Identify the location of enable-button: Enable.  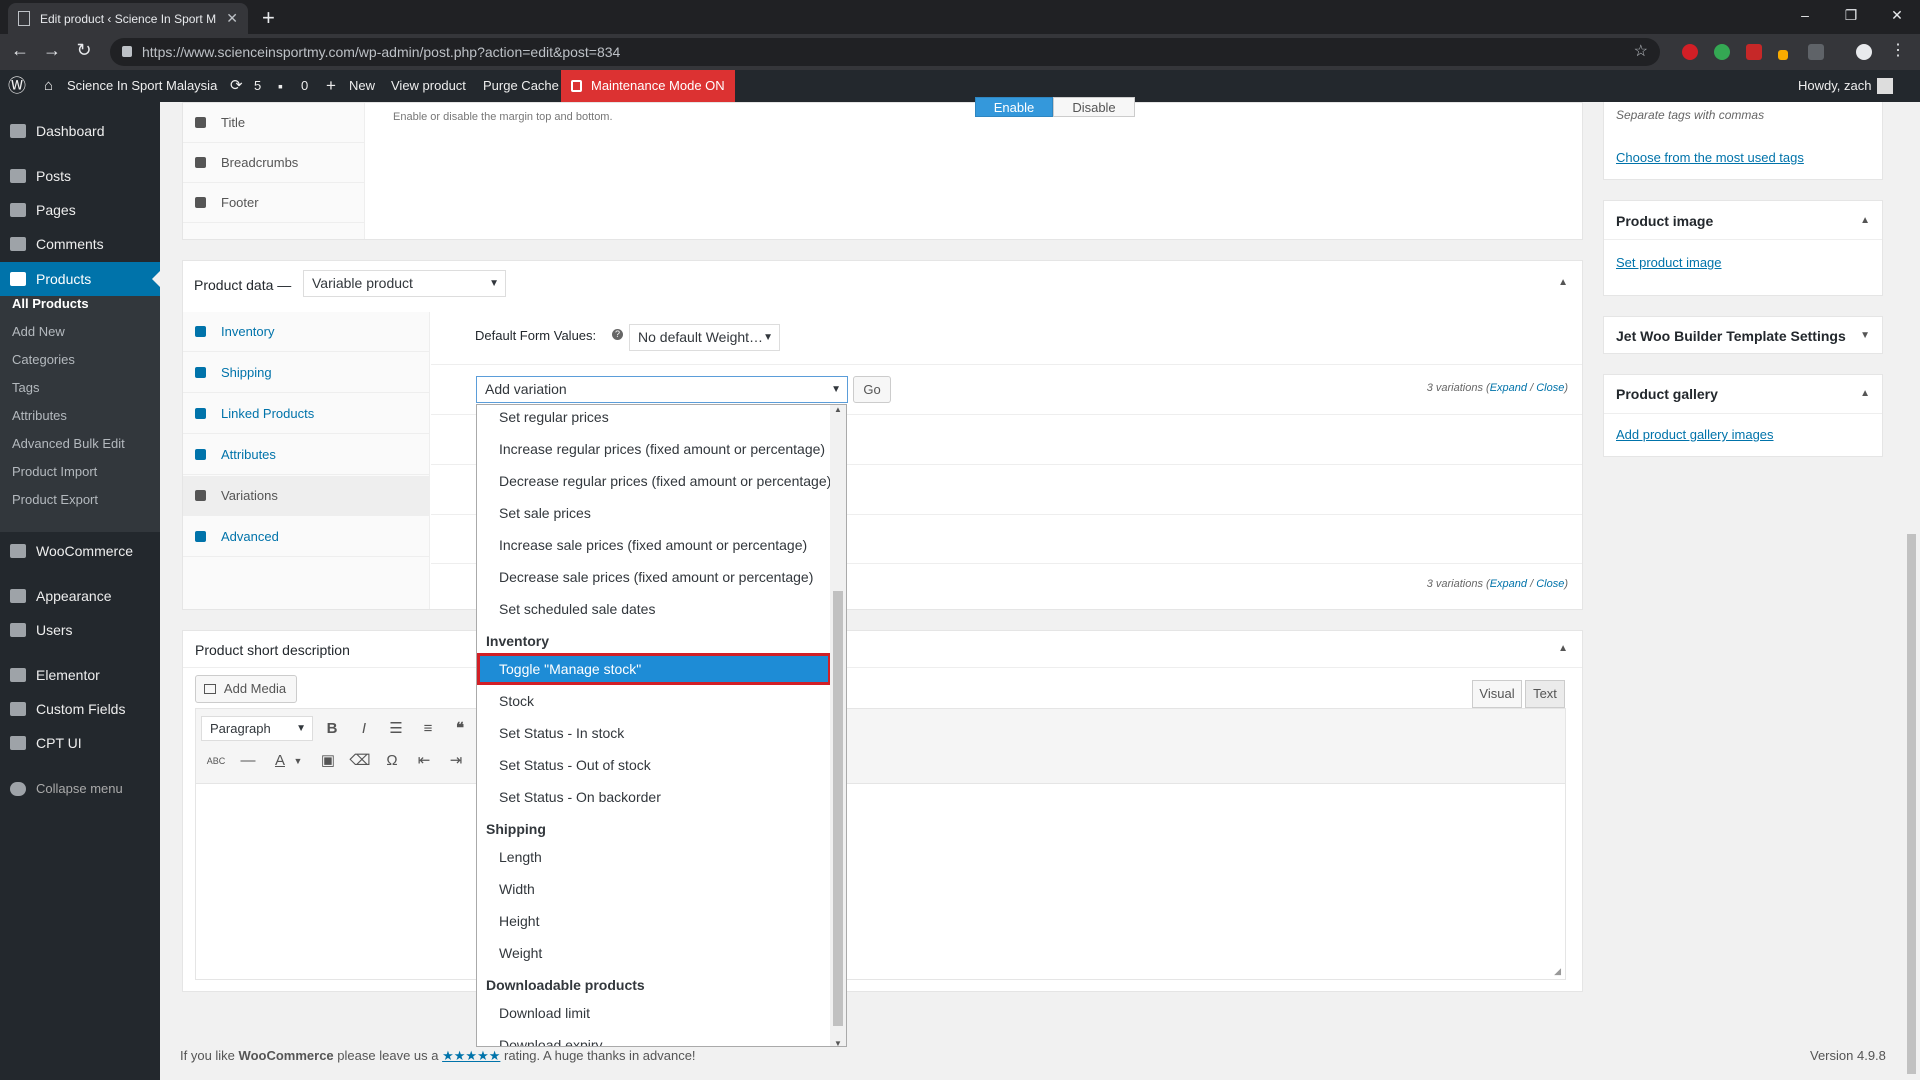
(1014, 107).